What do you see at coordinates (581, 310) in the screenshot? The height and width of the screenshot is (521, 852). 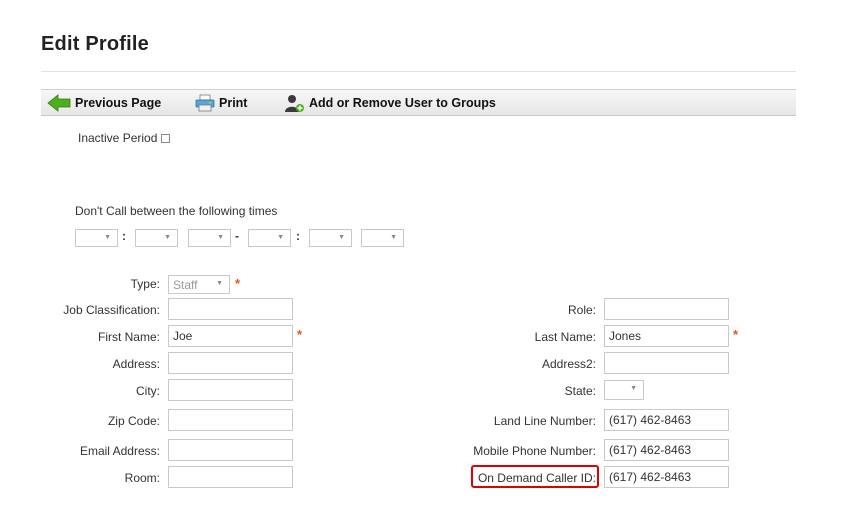 I see `role-label: Role:` at bounding box center [581, 310].